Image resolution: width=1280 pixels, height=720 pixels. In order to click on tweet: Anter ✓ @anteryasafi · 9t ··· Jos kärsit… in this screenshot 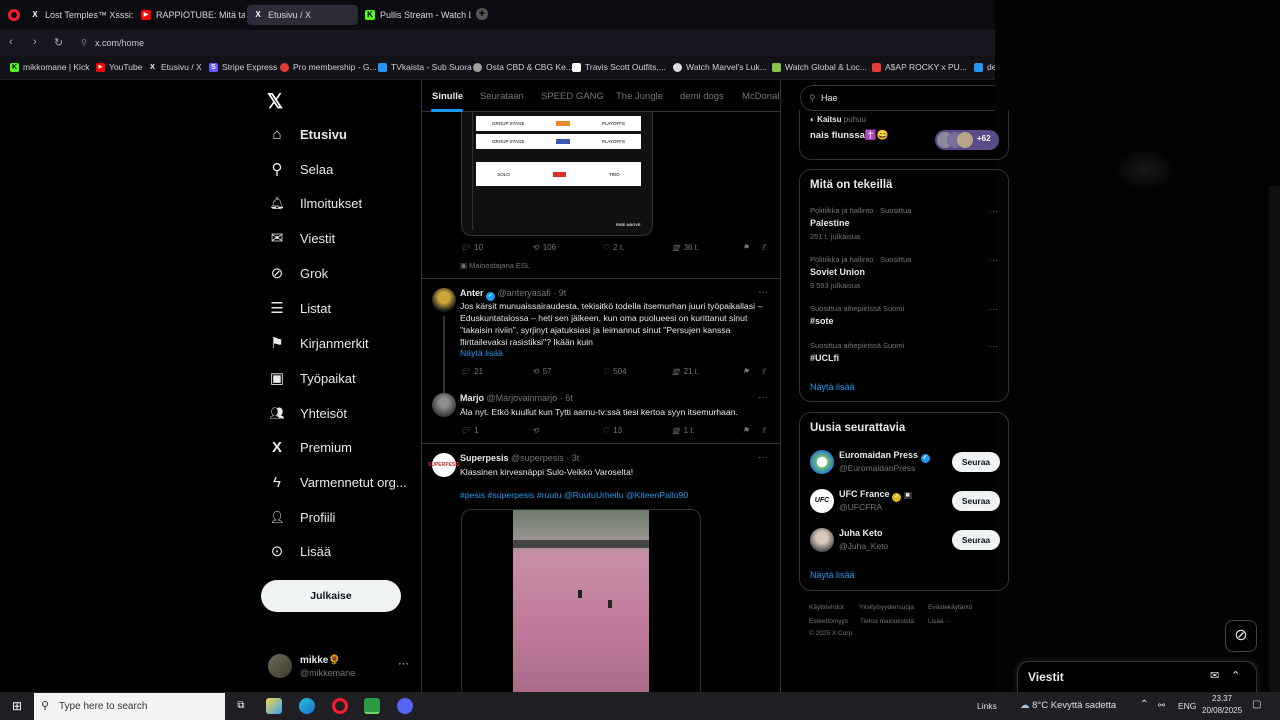, I will do `click(601, 337)`.